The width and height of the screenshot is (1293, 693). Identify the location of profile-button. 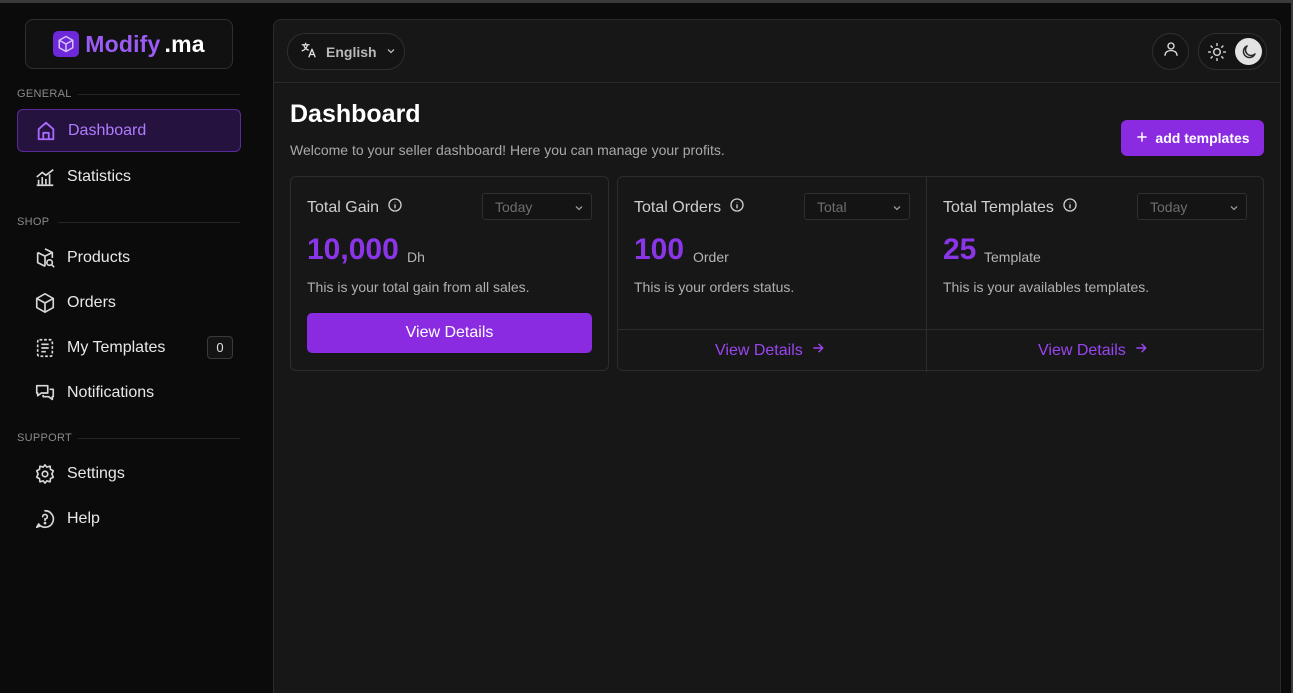
(1170, 51).